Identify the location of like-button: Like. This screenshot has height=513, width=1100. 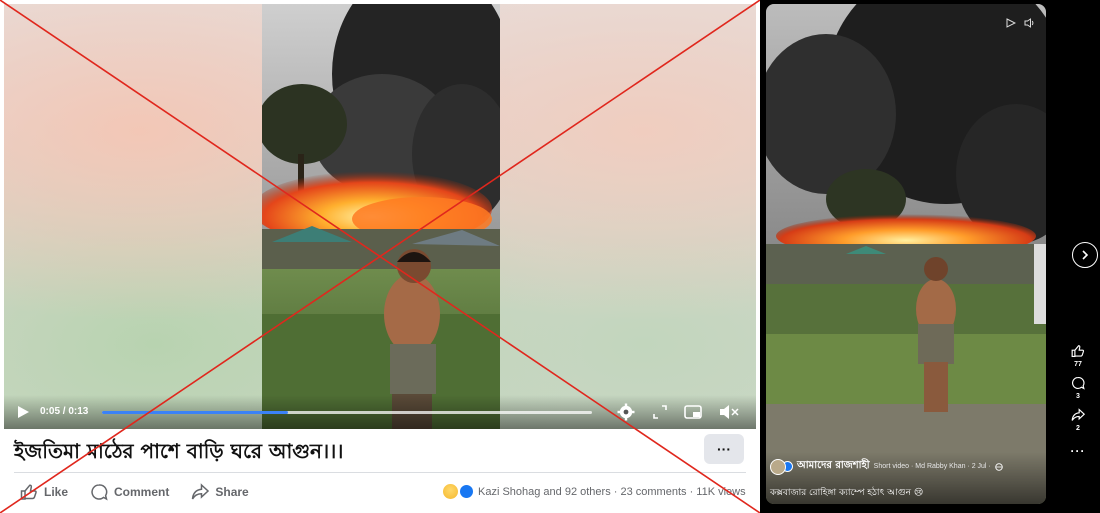
(44, 492).